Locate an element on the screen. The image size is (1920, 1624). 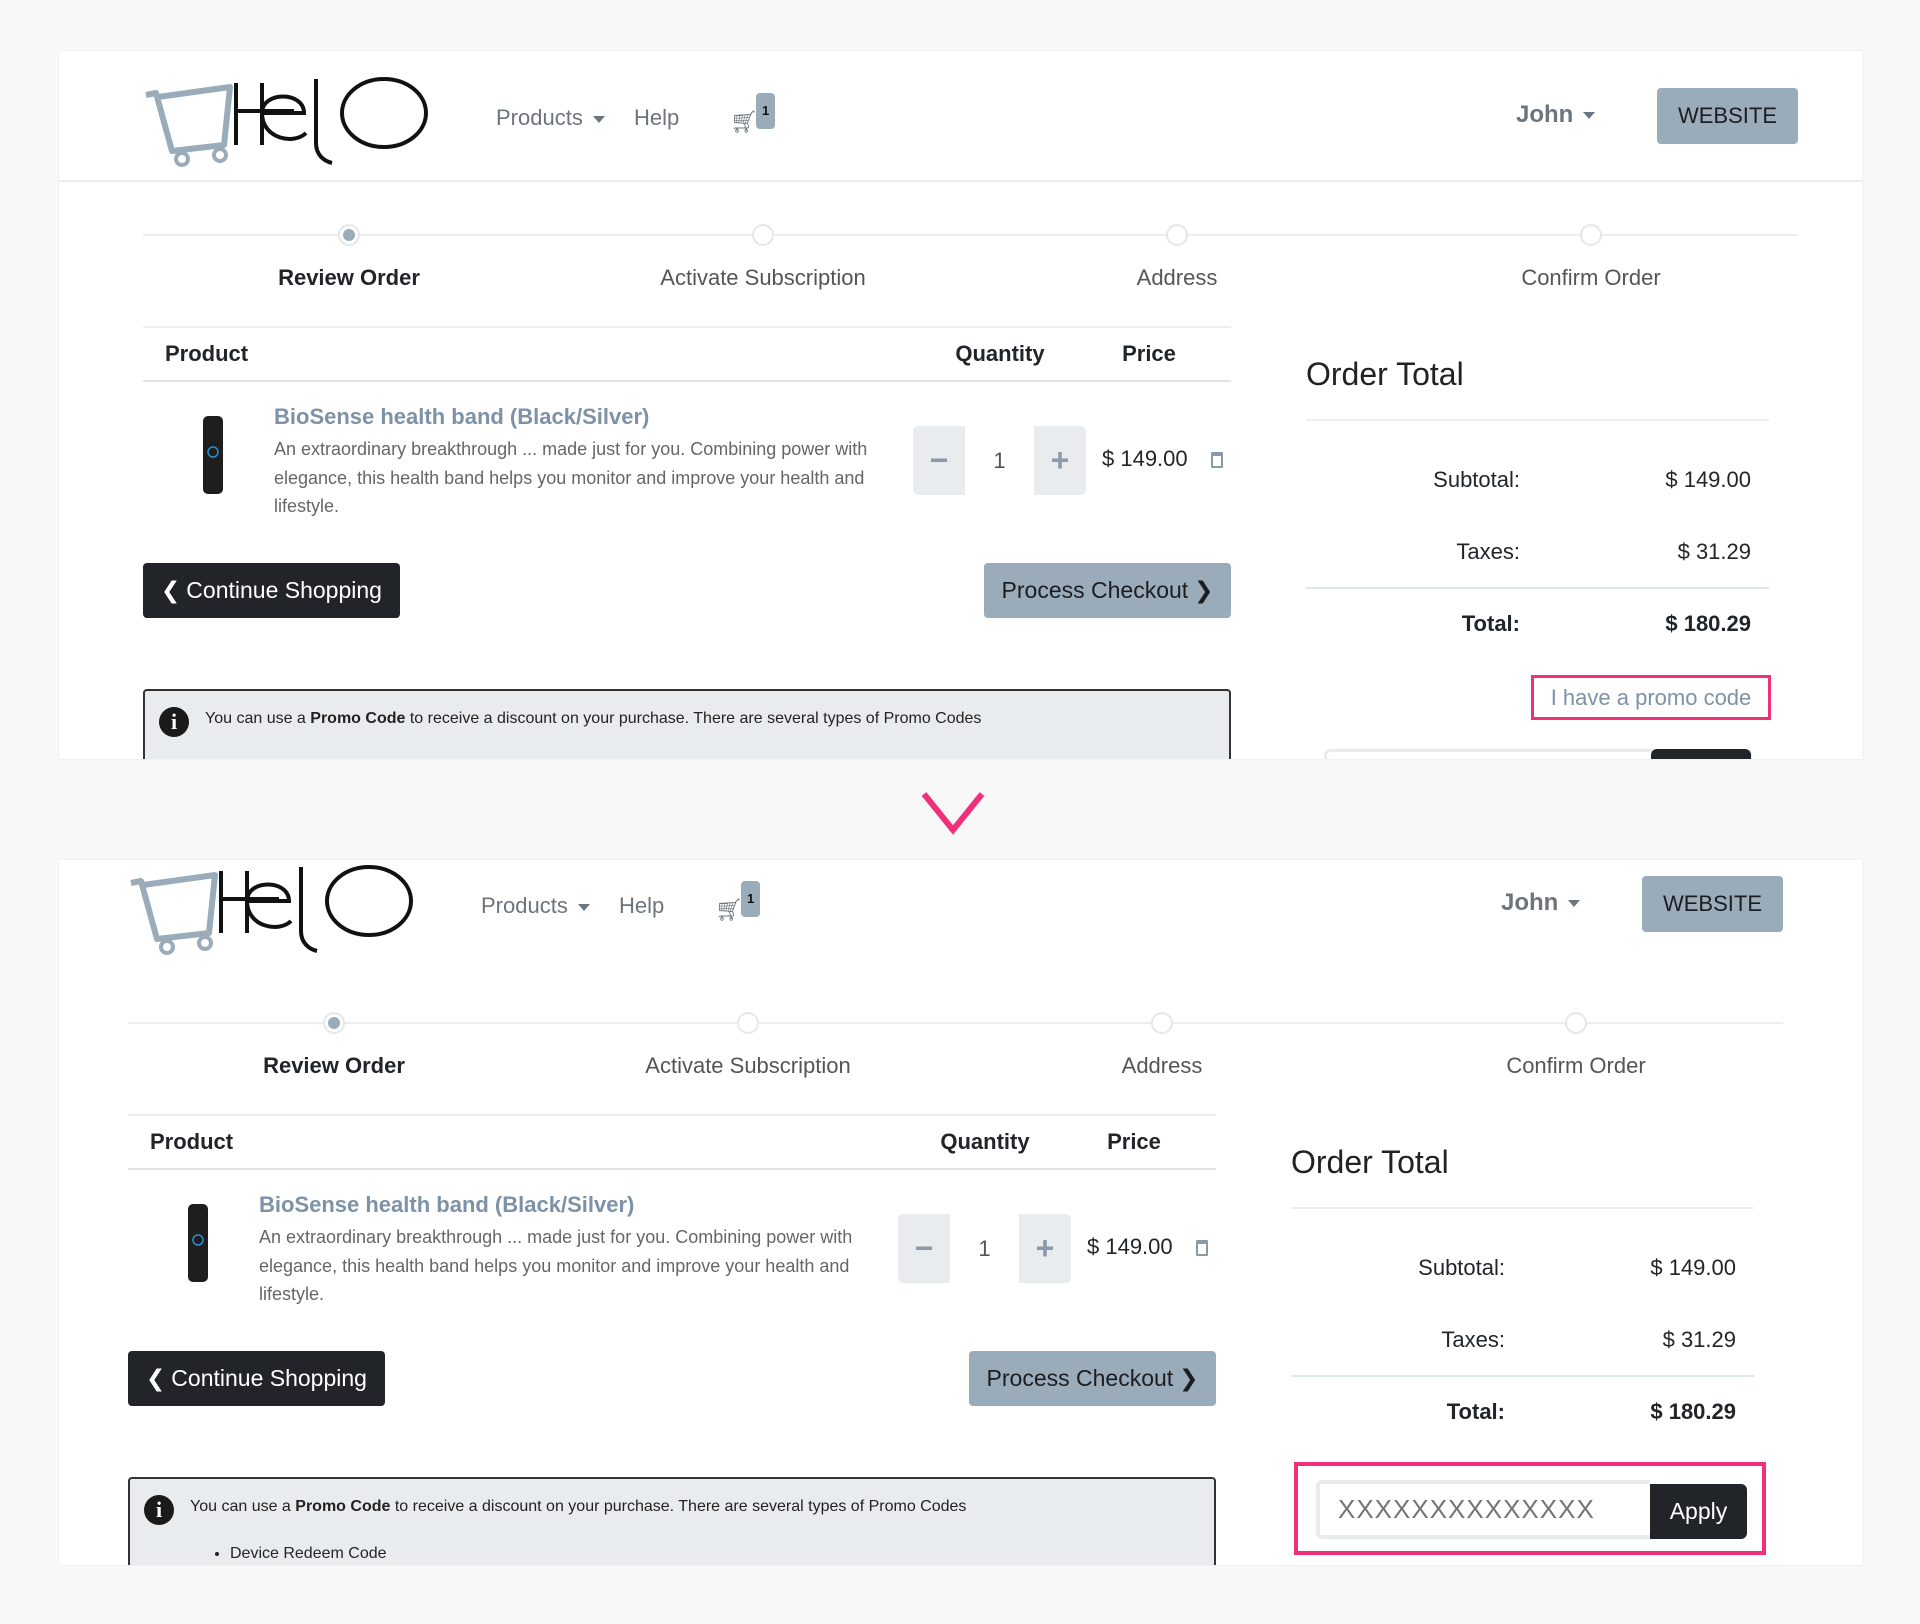
apply-button-peek is located at coordinates (1701, 754).